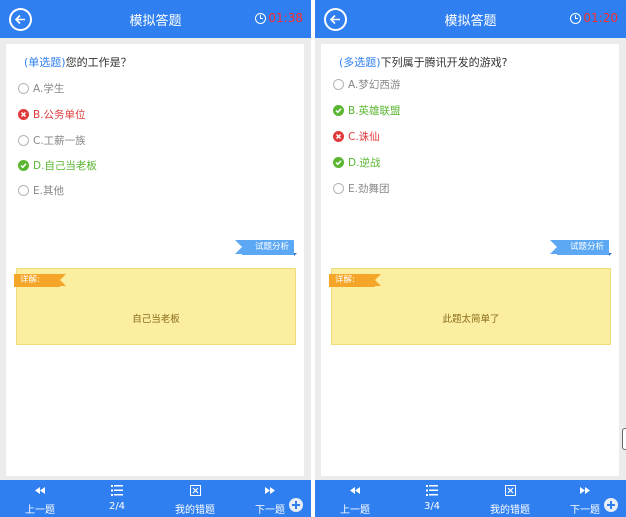 This screenshot has height=517, width=626. I want to click on option-label: D.逆战, so click(364, 162).